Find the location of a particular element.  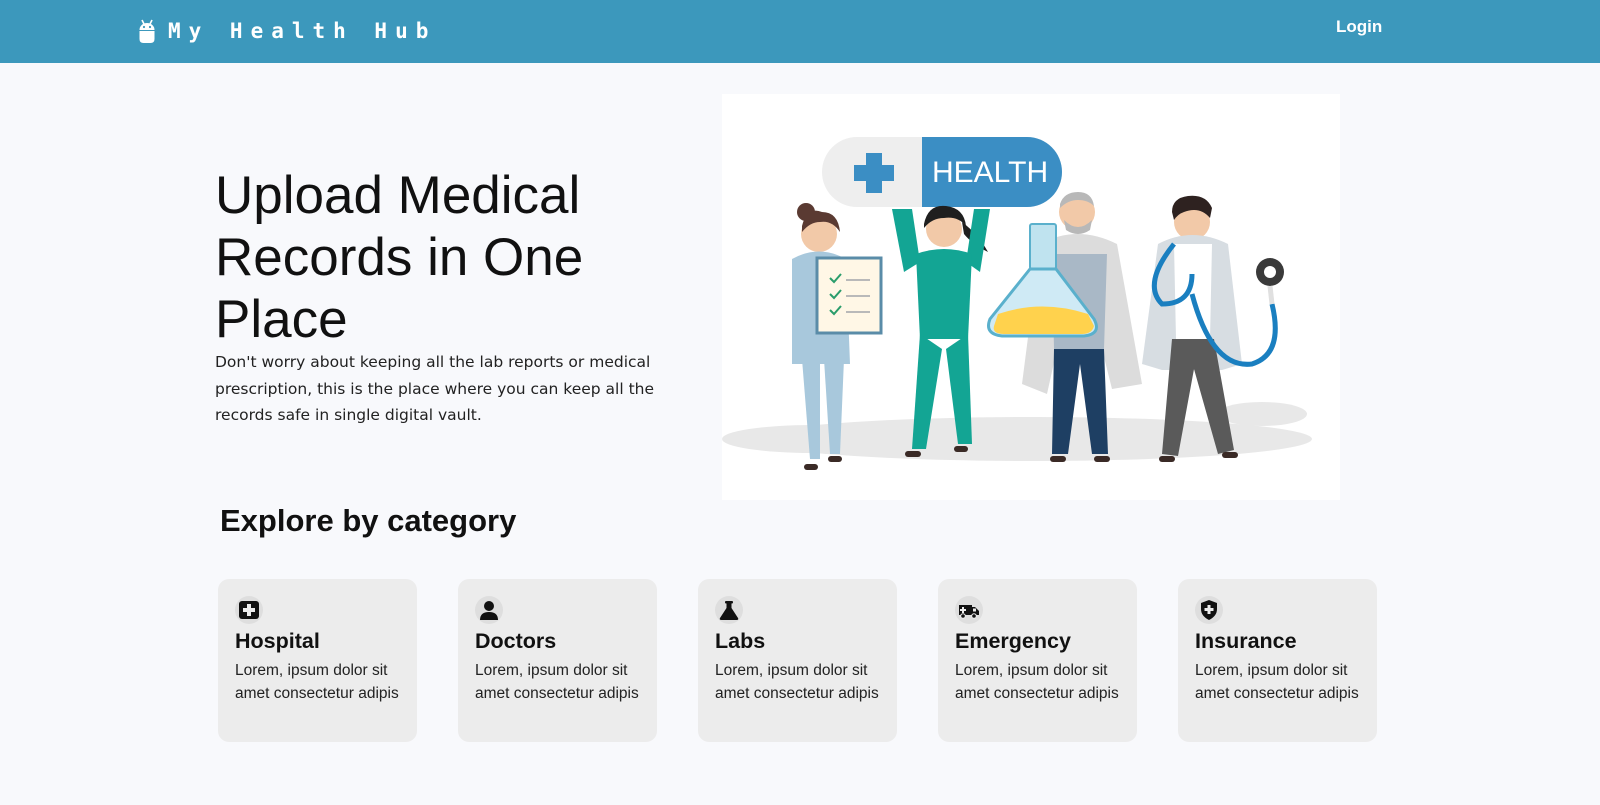

top-navbar: My Health Hub Login is located at coordinates (800, 31).